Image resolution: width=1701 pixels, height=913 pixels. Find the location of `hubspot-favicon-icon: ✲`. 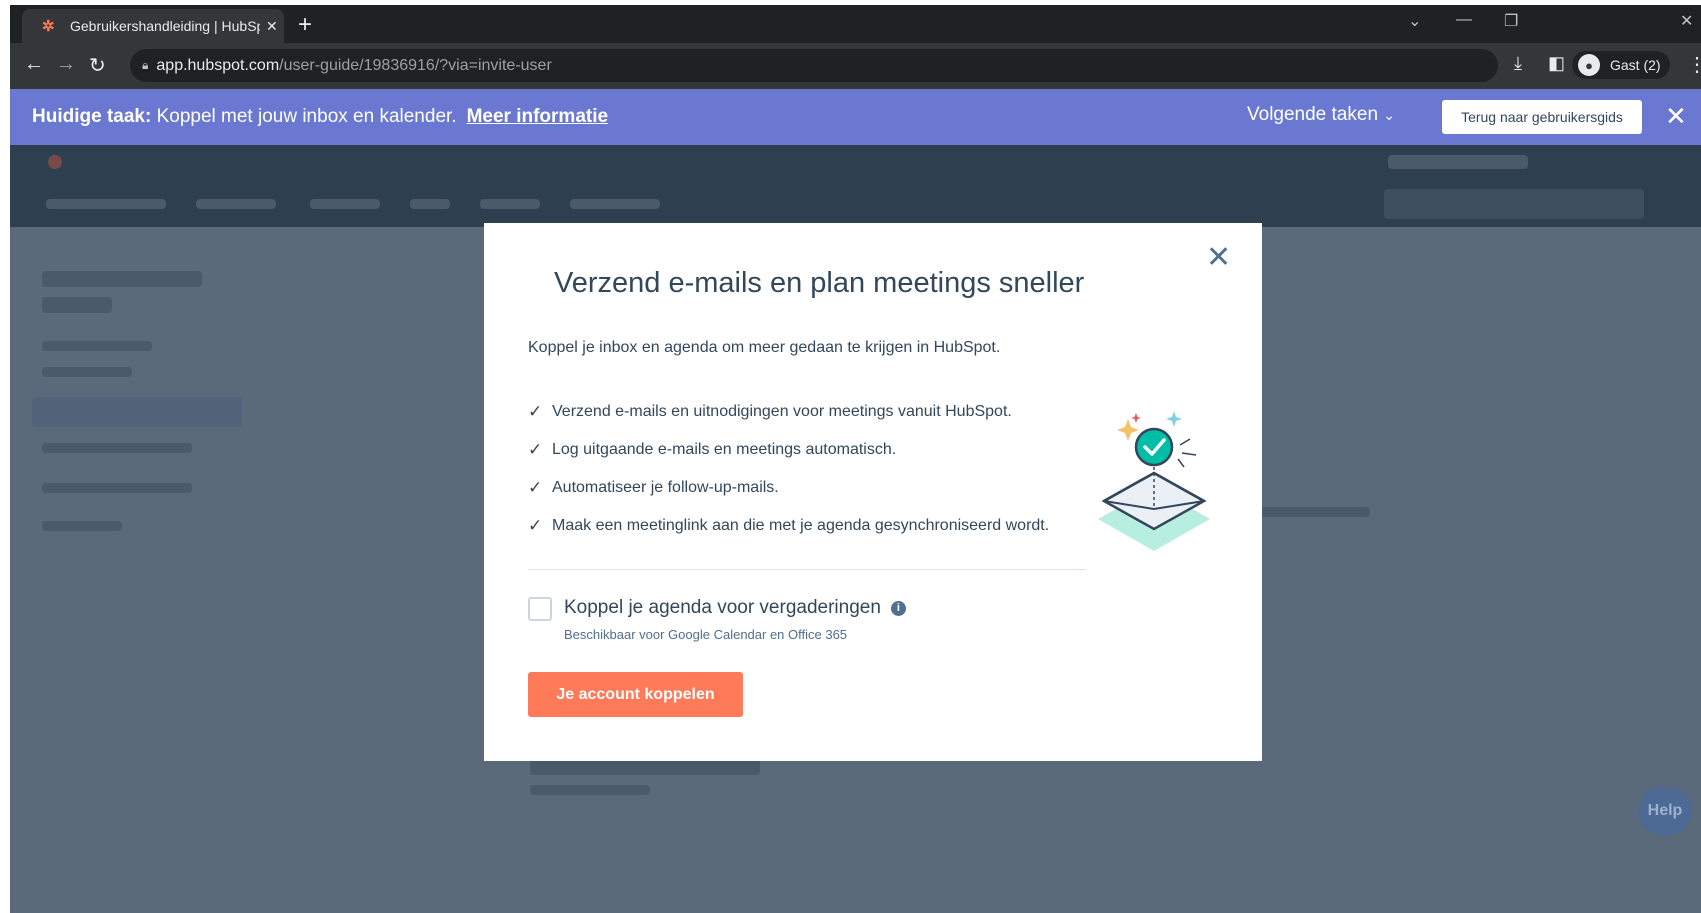

hubspot-favicon-icon: ✲ is located at coordinates (48, 26).